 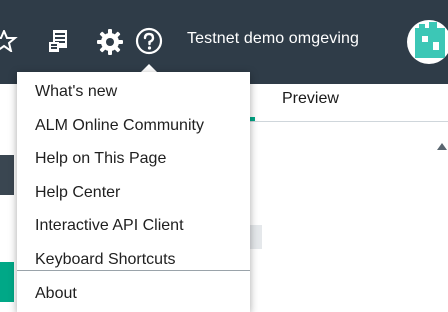 What do you see at coordinates (133, 226) in the screenshot?
I see `menu-item-interactive-api-client: Interactive API Client` at bounding box center [133, 226].